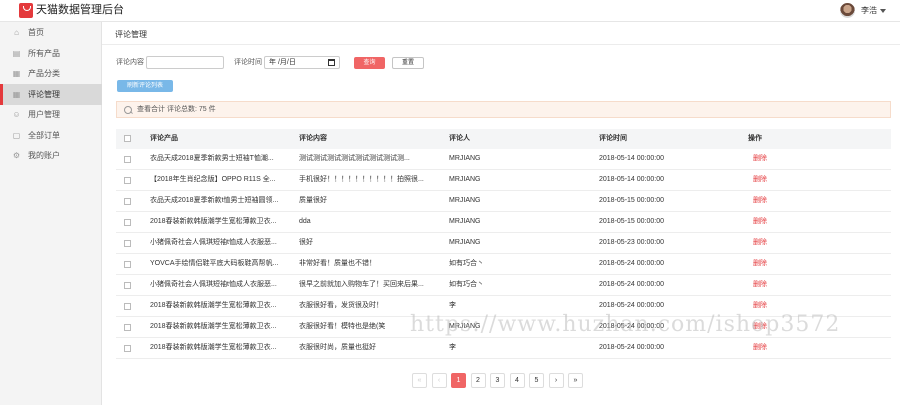 The height and width of the screenshot is (405, 900). What do you see at coordinates (459, 138) in the screenshot?
I see `header-author: 评论人` at bounding box center [459, 138].